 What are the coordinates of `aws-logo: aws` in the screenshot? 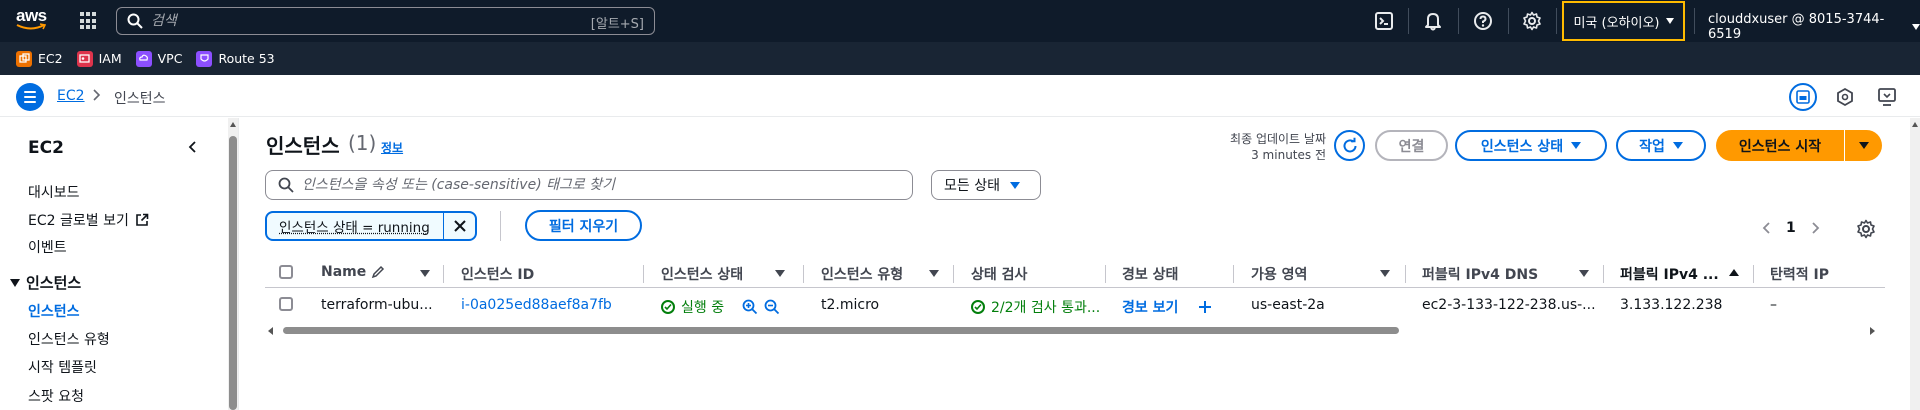 It's located at (33, 21).